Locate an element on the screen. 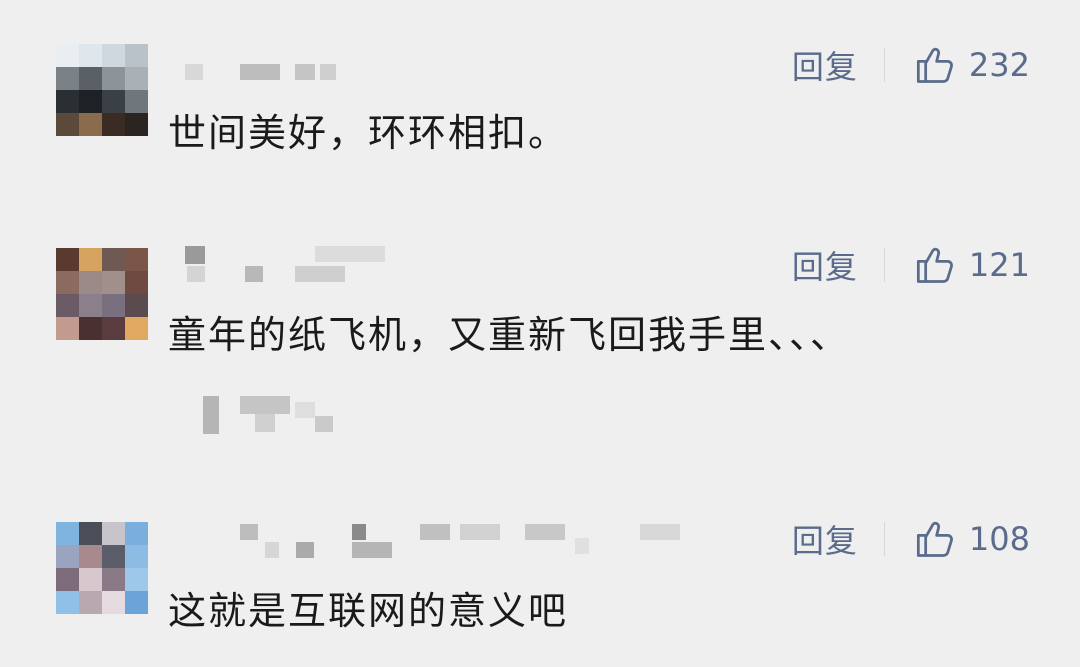 The width and height of the screenshot is (1080, 667). comment-text: 这就是互联网的意义吧 is located at coordinates (368, 611).